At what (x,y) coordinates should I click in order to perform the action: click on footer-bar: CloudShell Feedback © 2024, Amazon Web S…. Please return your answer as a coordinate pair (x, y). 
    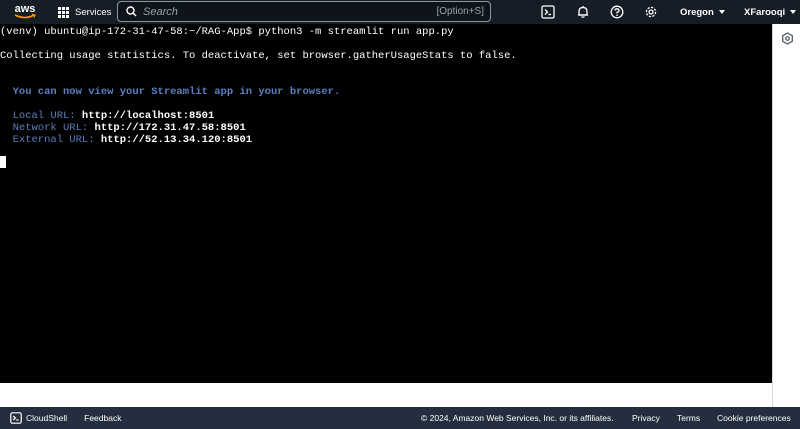
    Looking at the image, I should click on (400, 418).